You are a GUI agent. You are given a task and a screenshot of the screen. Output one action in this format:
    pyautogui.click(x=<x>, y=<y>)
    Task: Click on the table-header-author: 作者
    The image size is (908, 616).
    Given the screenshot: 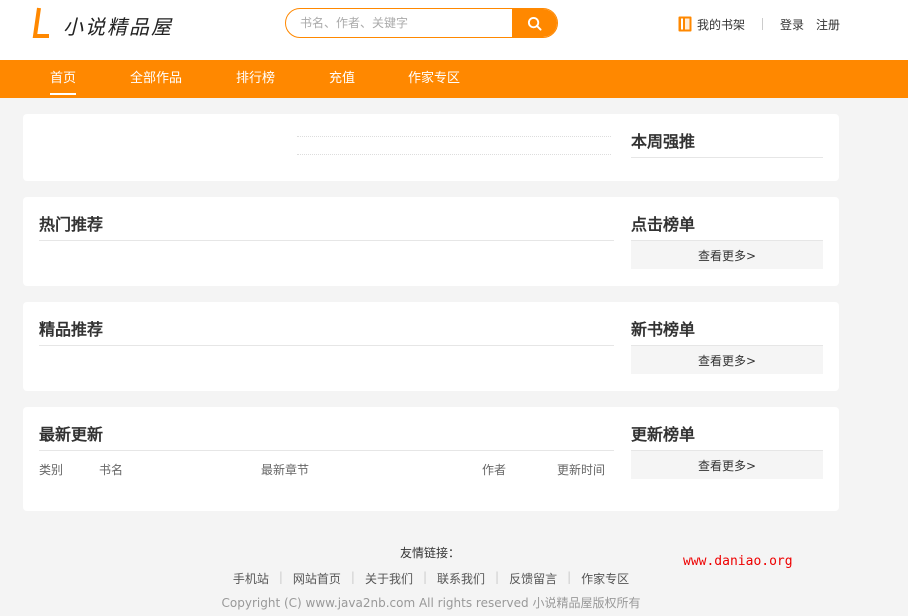 What is the action you would take?
    pyautogui.click(x=494, y=470)
    